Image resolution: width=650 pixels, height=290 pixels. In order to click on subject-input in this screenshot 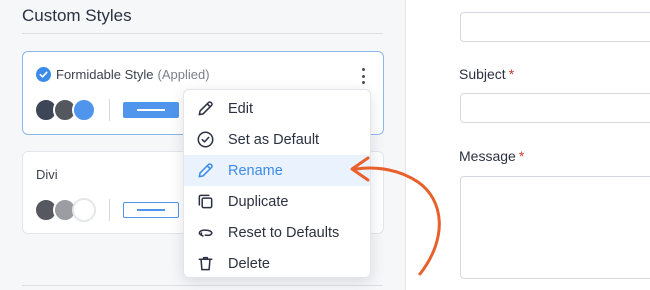, I will do `click(555, 108)`.